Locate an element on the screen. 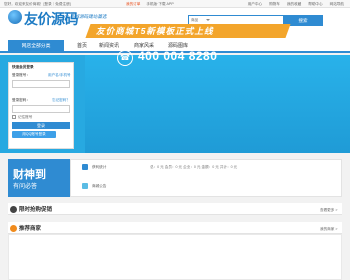 Image resolution: width=350 pixels, height=280 pixels. qq-login-button: 用QQ账号登录 is located at coordinates (34, 134).